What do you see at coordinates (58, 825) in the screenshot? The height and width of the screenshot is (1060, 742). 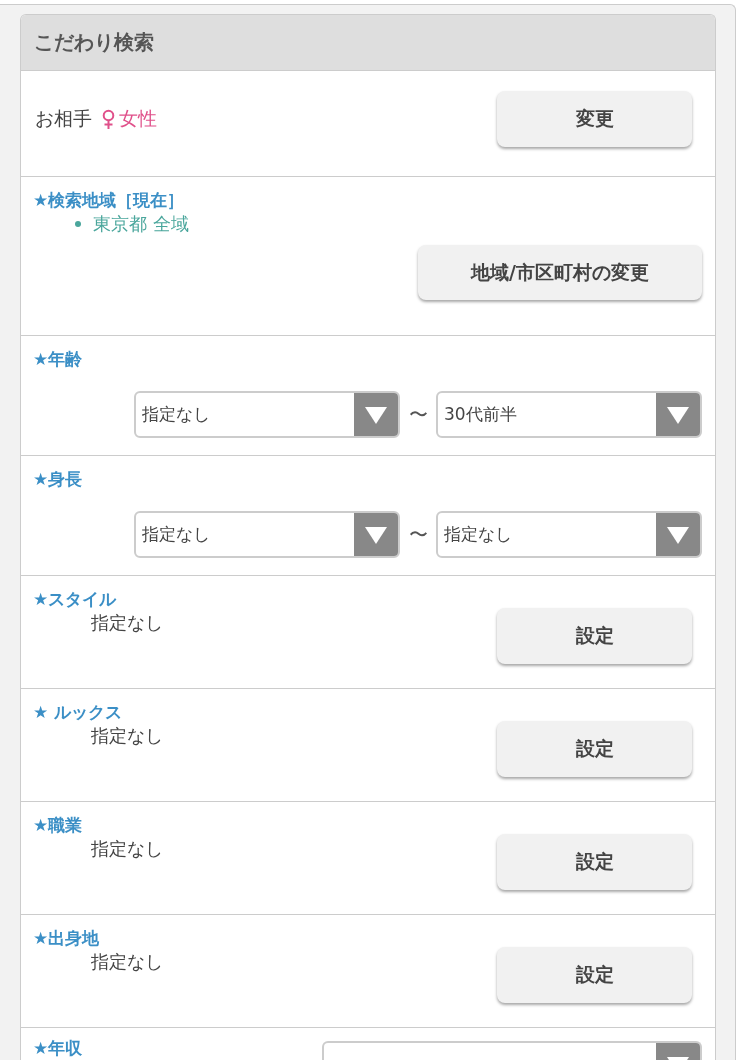 I see `section-title: ★職業` at bounding box center [58, 825].